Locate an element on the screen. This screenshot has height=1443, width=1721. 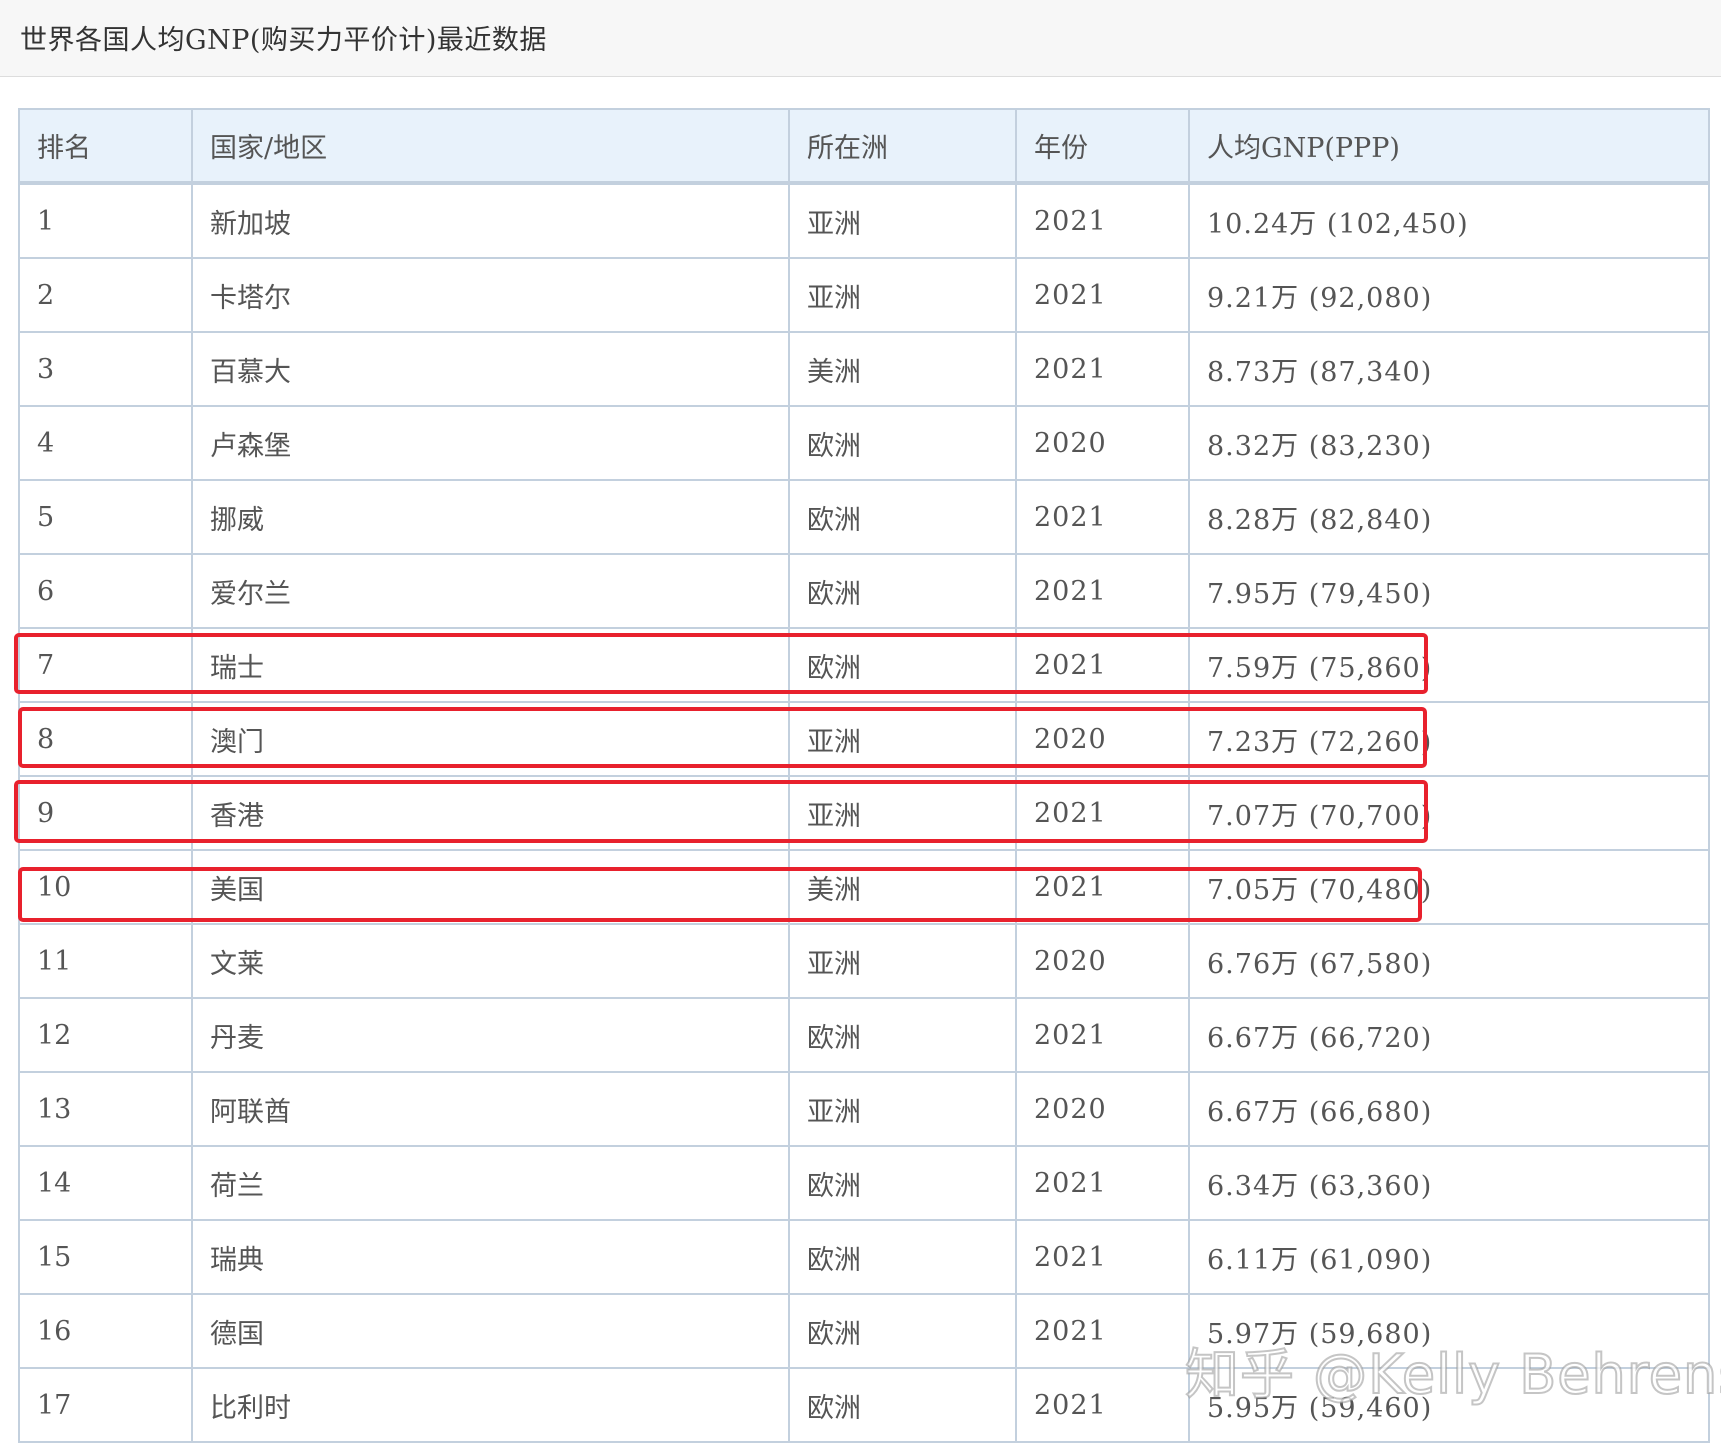
country-cell: 爱尔兰 is located at coordinates (490, 591).